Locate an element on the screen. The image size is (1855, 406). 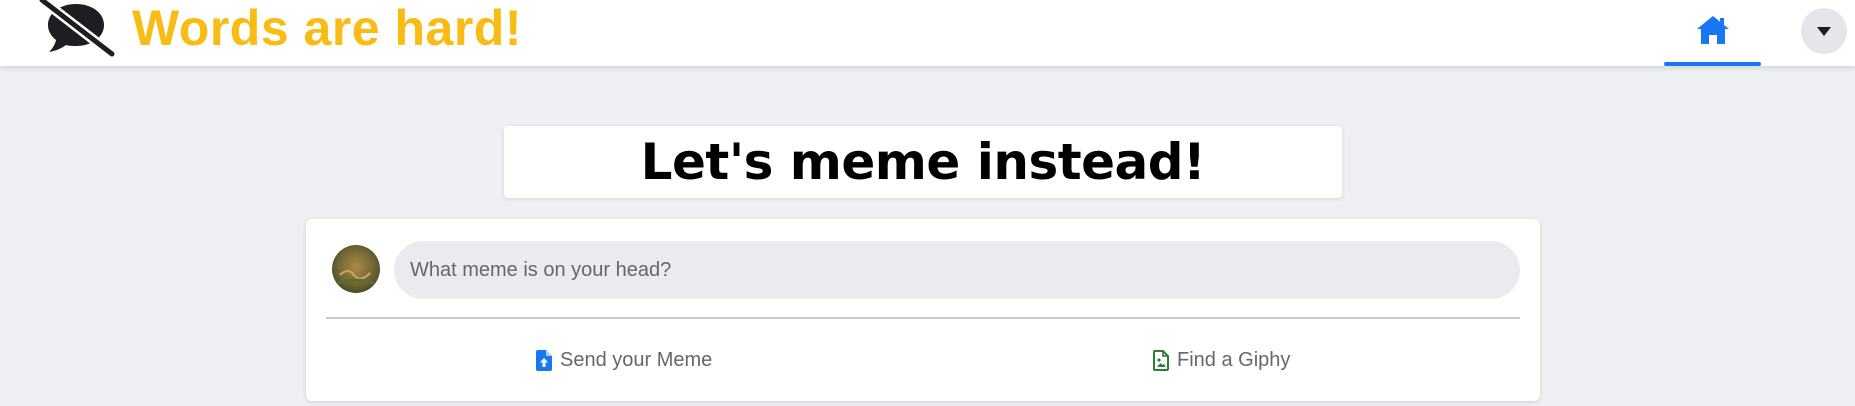
nav-home-tab is located at coordinates (1712, 33).